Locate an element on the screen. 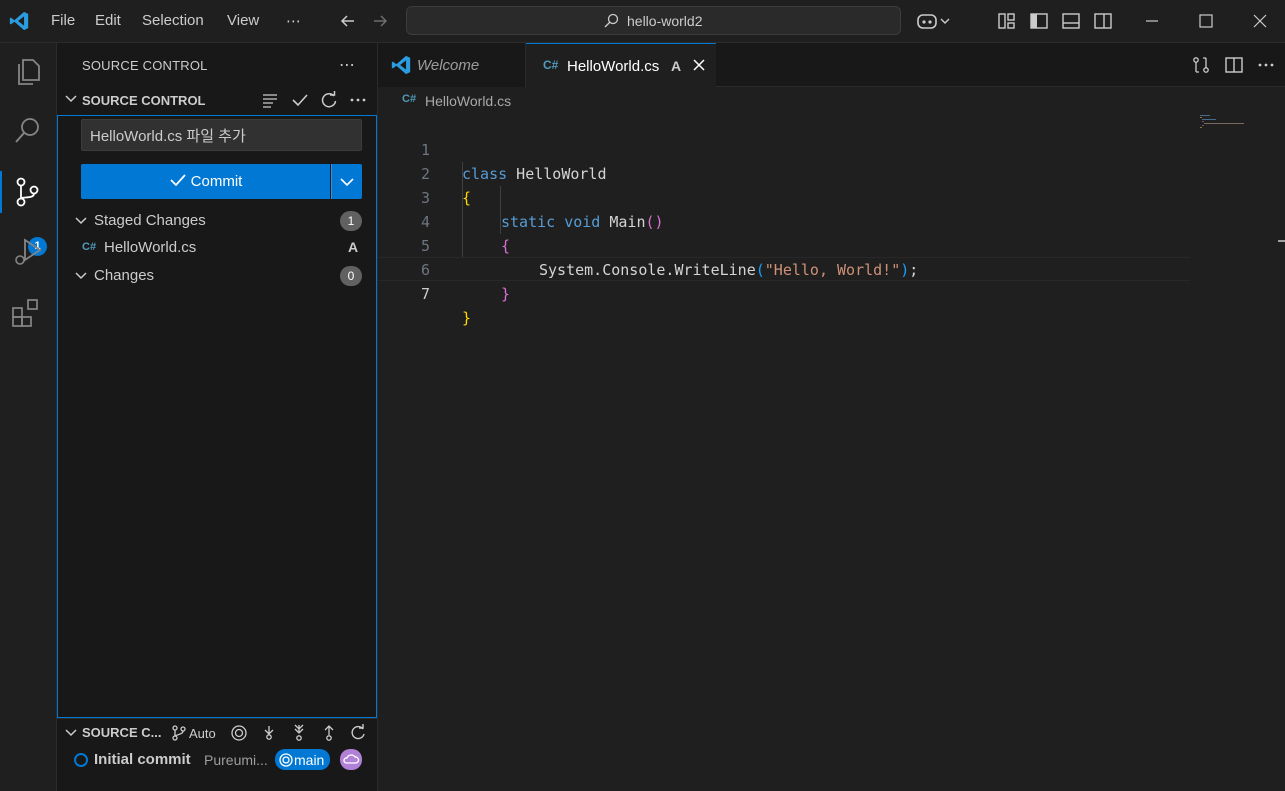  title-bar: File Edit Selection View ⋯ hello-world2 is located at coordinates (642, 21).